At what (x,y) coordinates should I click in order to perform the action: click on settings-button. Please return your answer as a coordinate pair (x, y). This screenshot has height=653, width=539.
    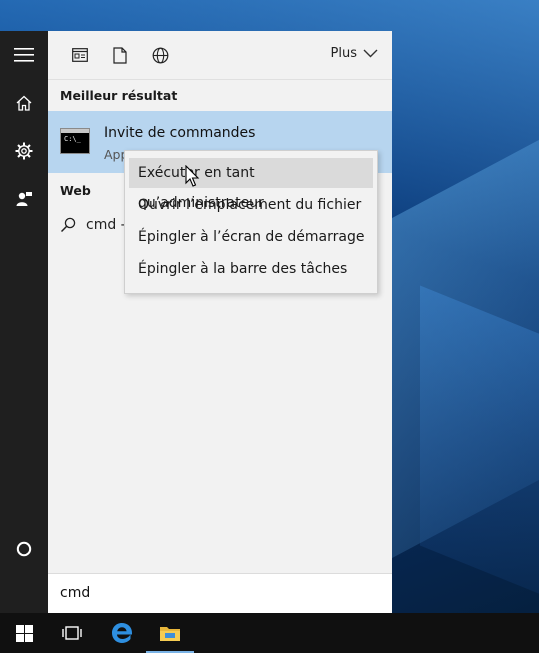
    Looking at the image, I should click on (24, 151).